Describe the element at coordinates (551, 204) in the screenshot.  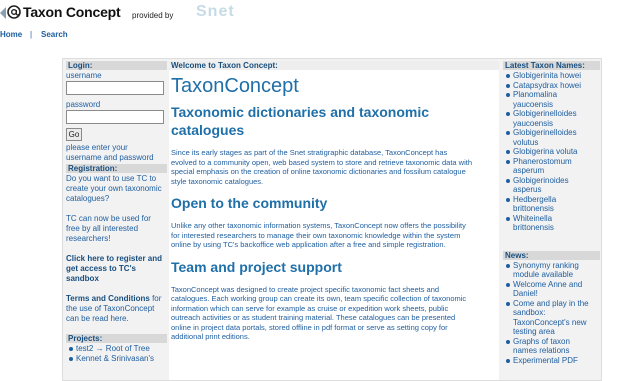
I see `taxon-name-item: Hedbergella brittonensis` at that location.